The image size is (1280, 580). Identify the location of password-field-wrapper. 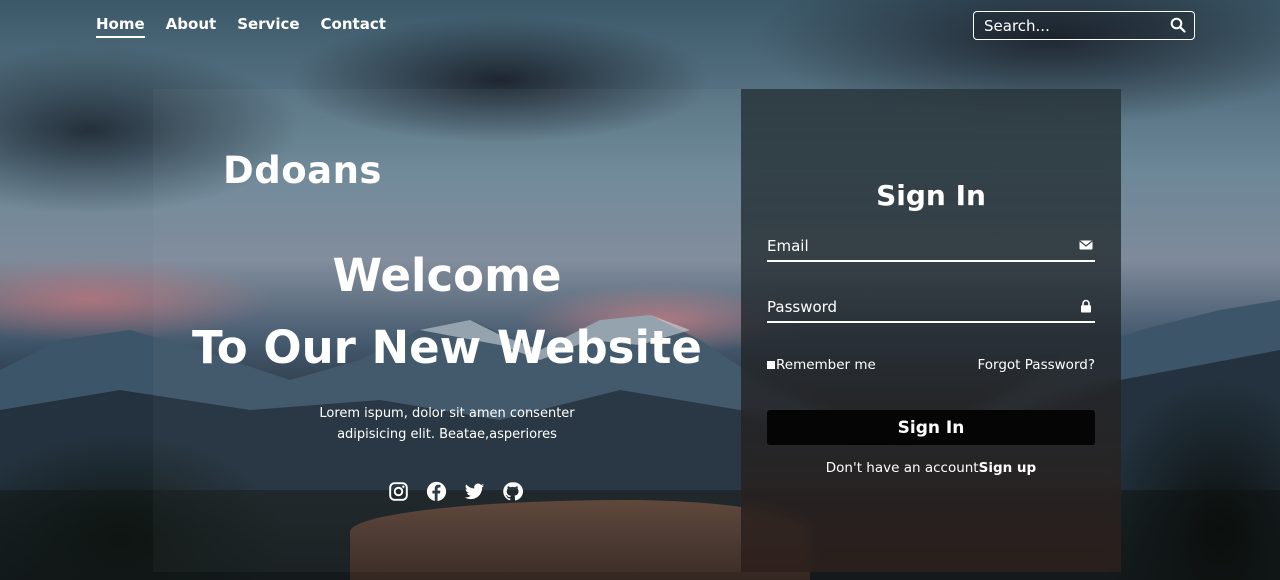
(931, 308).